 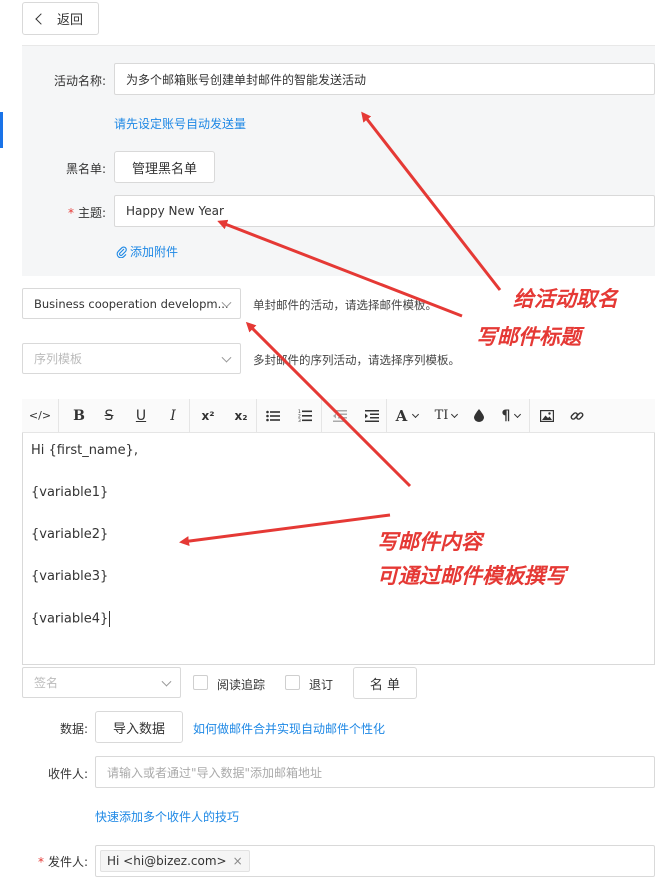 I want to click on italic-button: I, so click(x=173, y=416).